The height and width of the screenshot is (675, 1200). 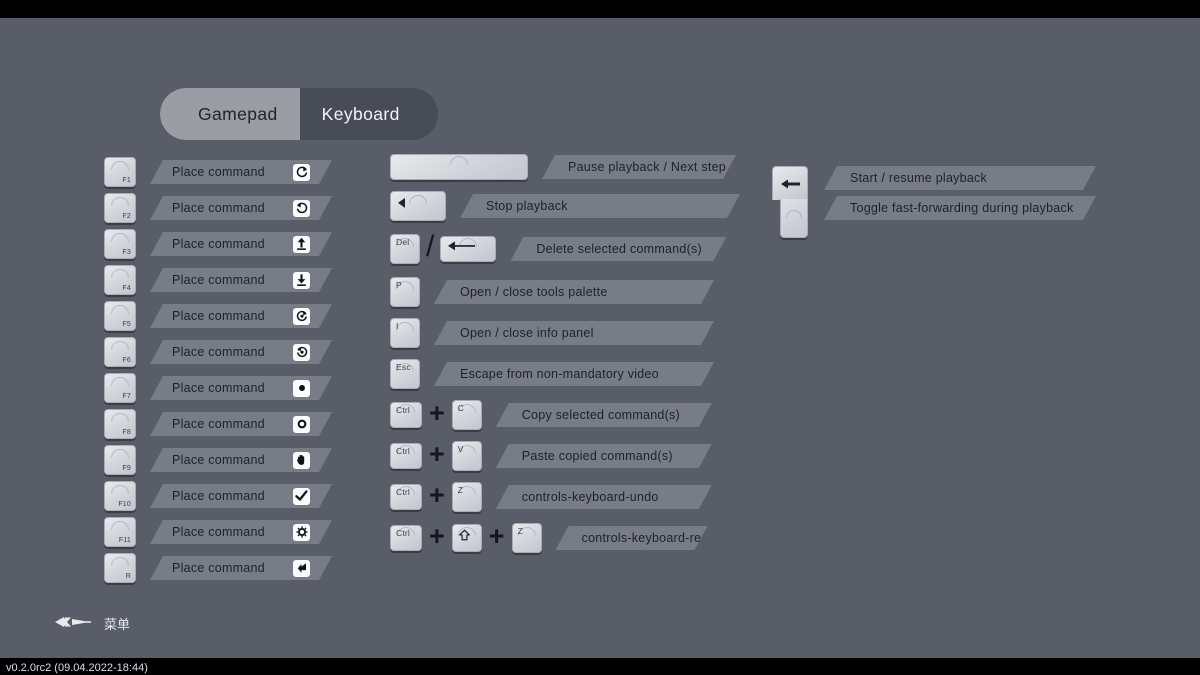 I want to click on keycap-p: P, so click(x=405, y=292).